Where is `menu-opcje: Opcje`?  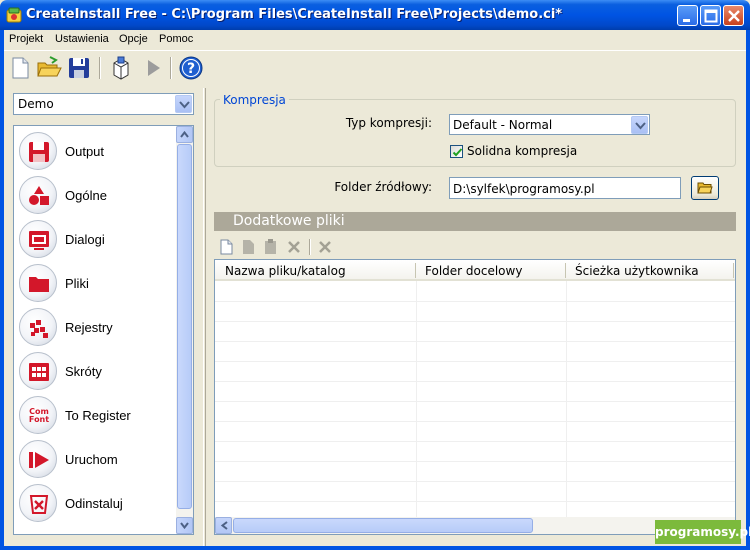
menu-opcje: Opcje is located at coordinates (133, 39).